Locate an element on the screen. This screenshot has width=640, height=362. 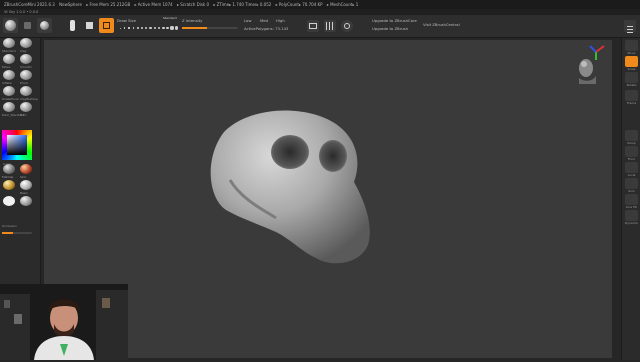
grid-button is located at coordinates (330, 26).